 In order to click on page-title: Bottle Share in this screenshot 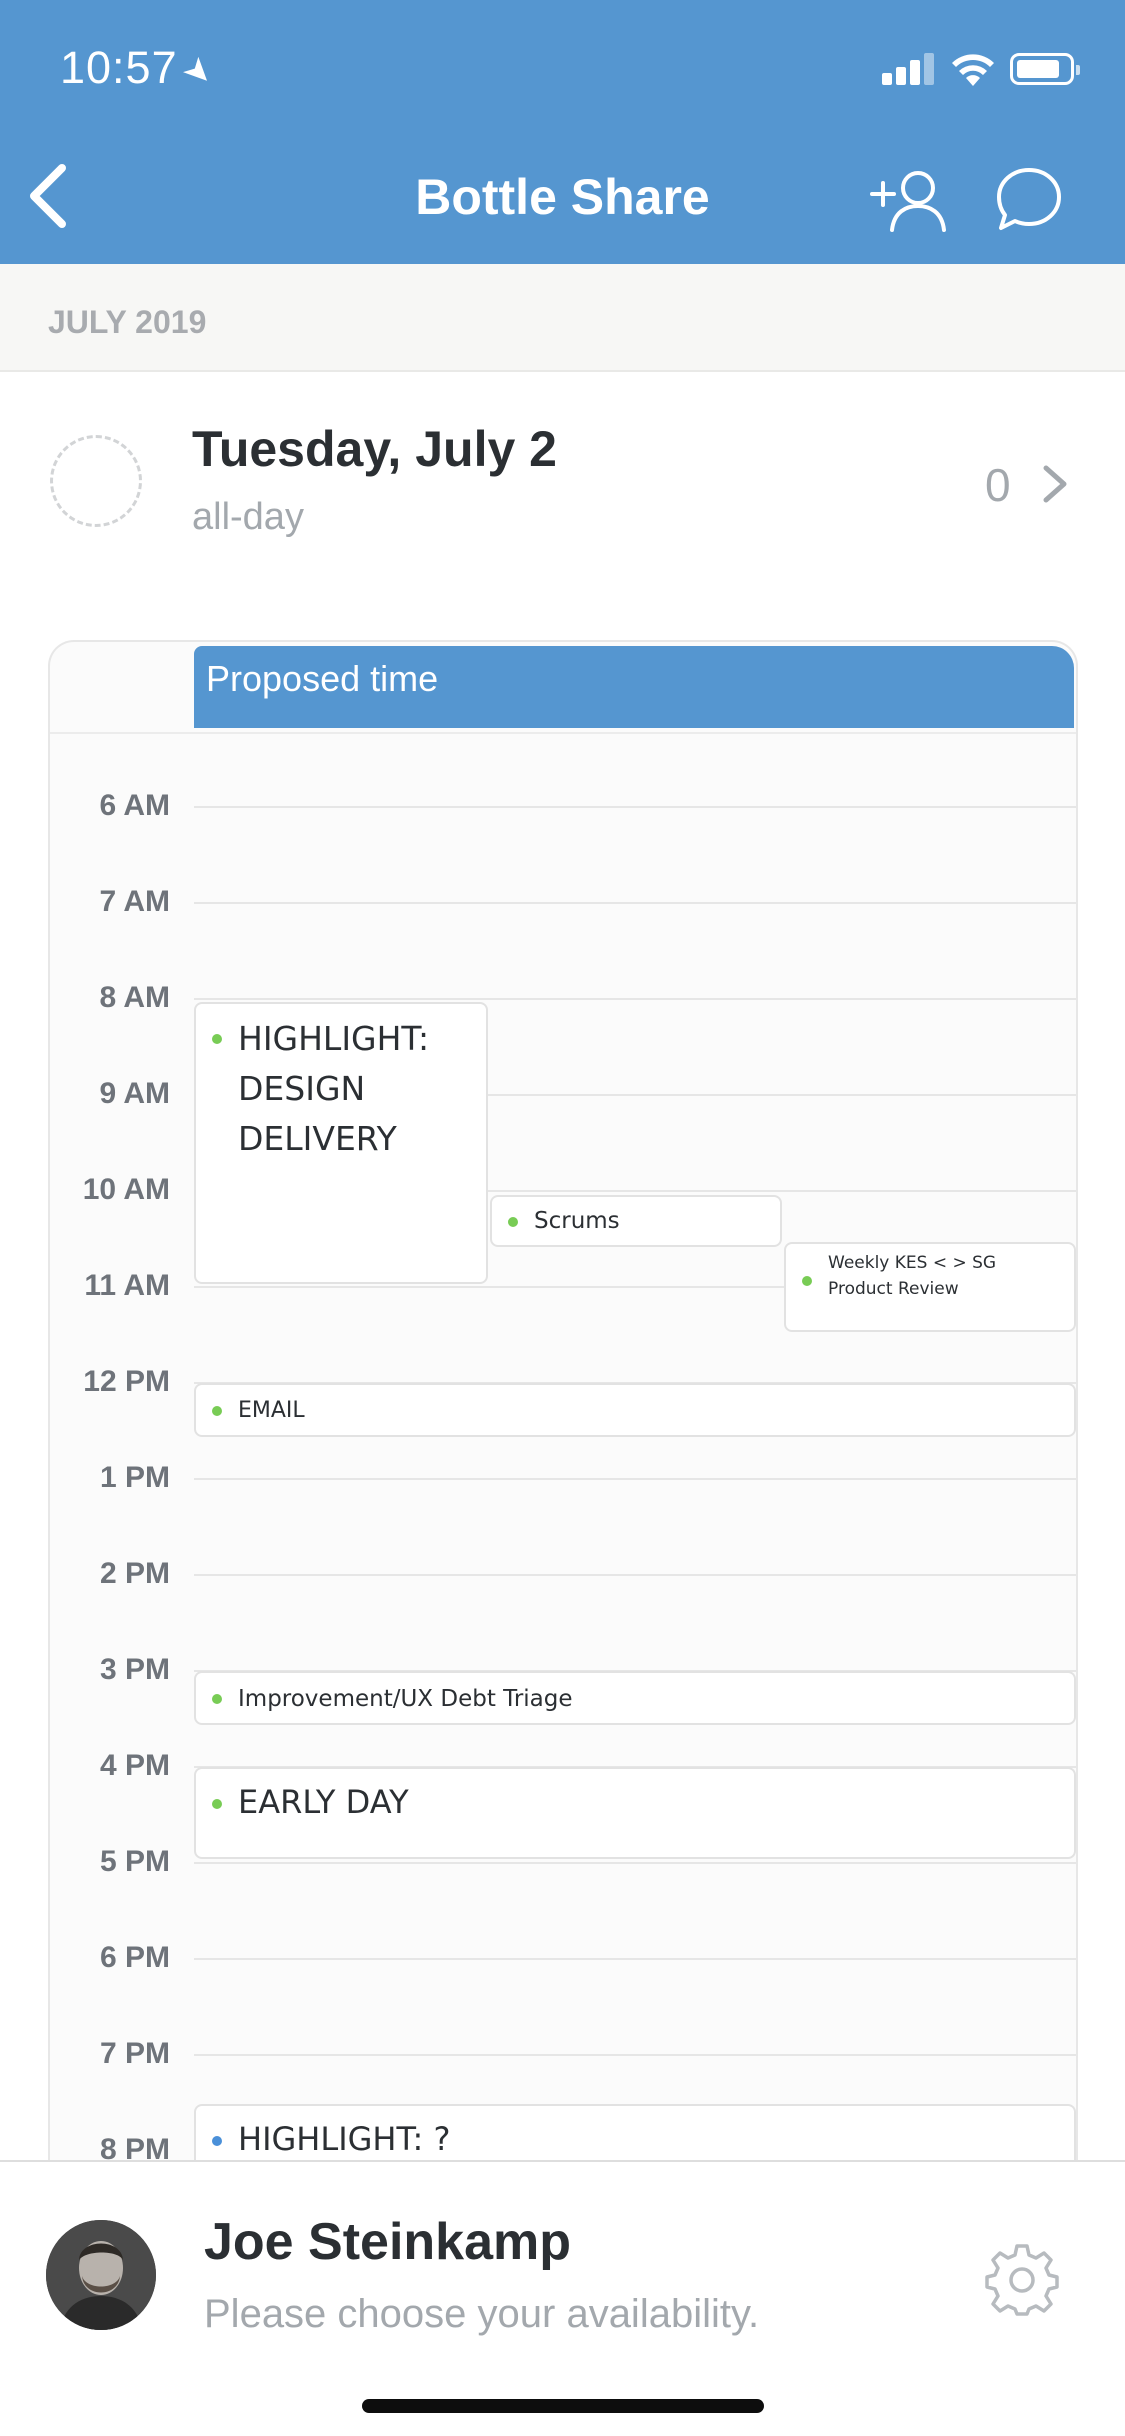, I will do `click(562, 197)`.